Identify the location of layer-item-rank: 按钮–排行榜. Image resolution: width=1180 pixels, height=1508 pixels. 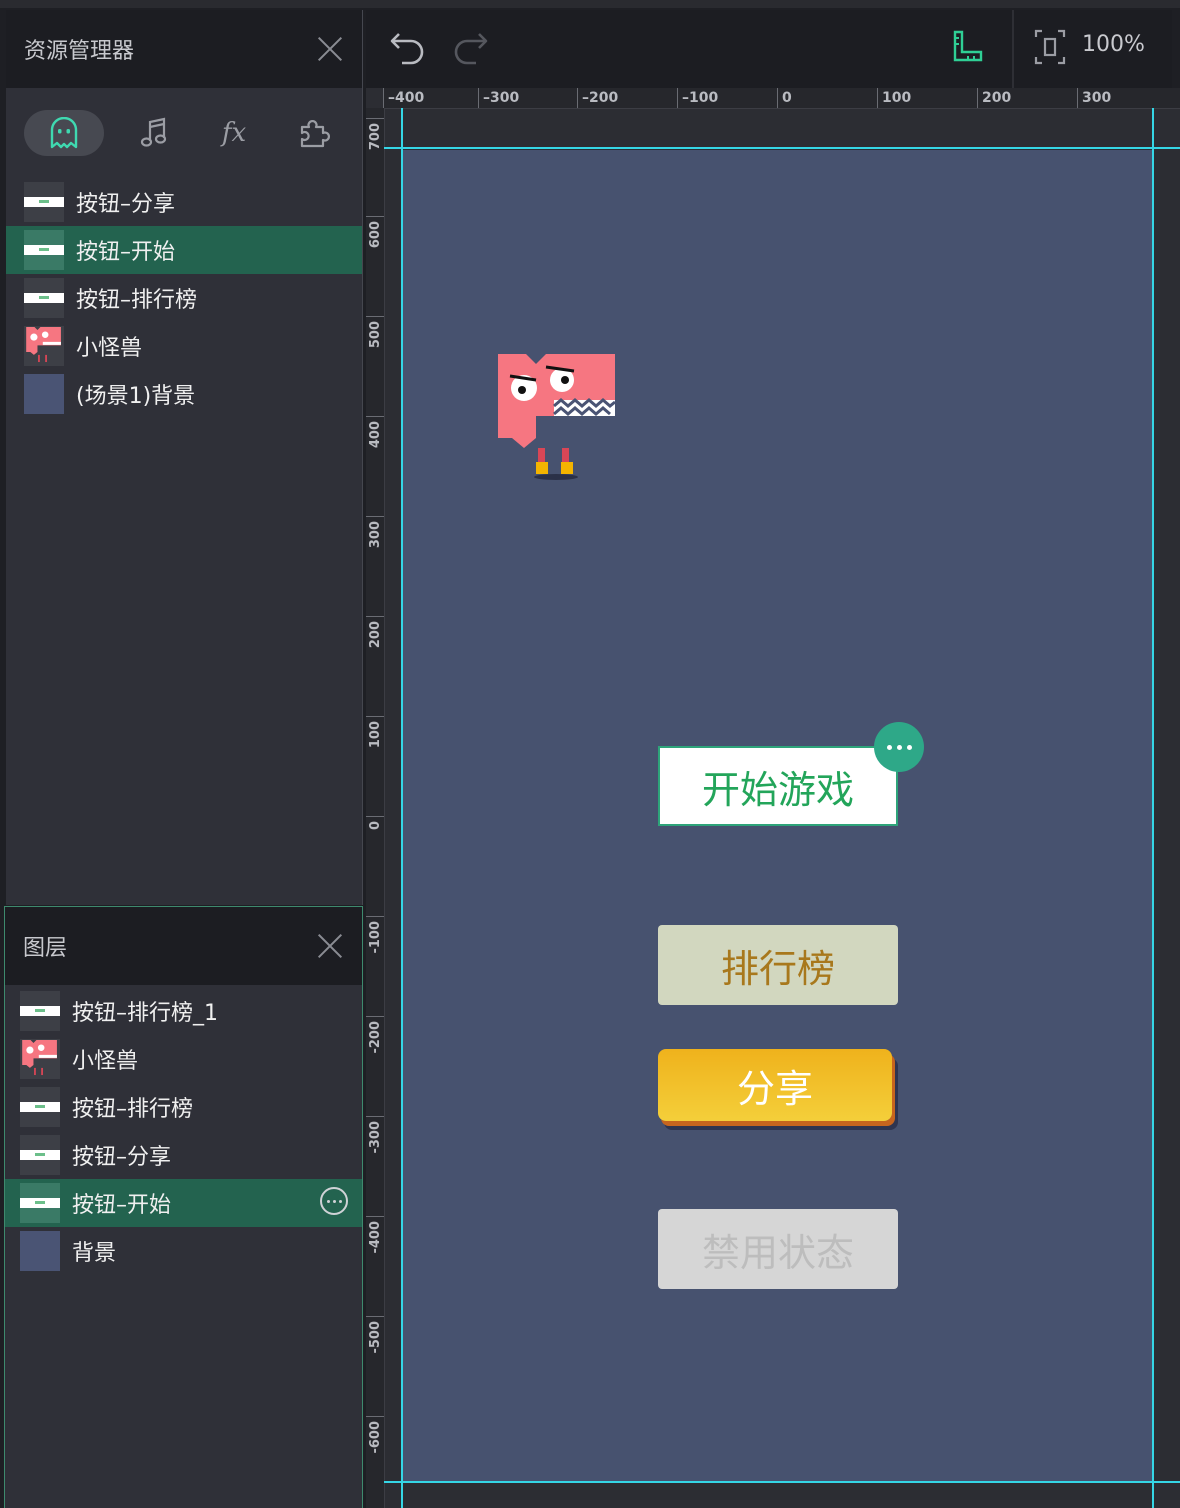
(183, 1107).